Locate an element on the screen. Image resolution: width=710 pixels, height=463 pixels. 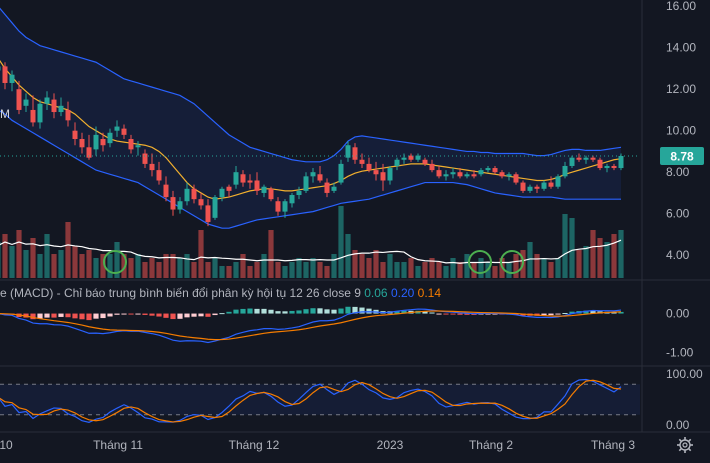
price-axis-tick: 14.00 is located at coordinates (681, 48).